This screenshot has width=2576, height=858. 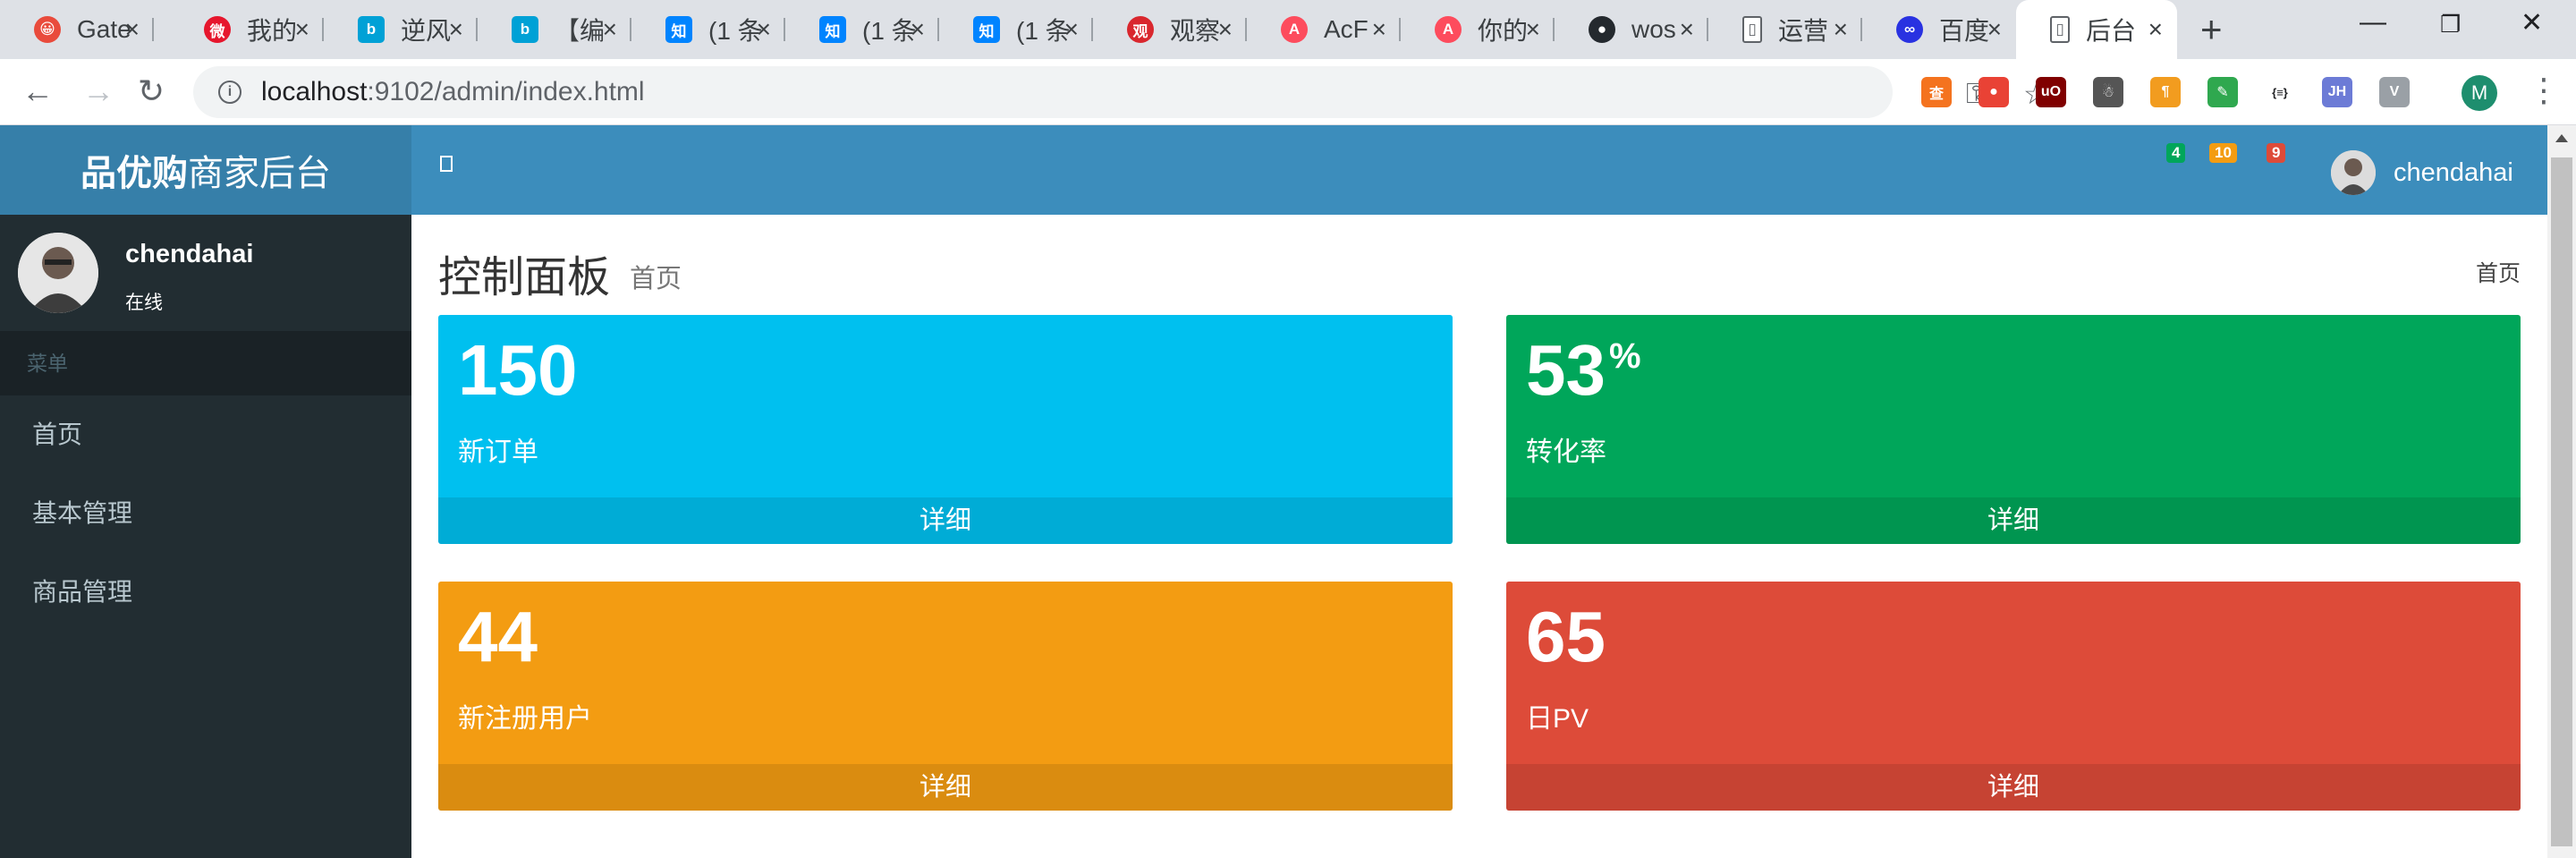 What do you see at coordinates (2453, 172) in the screenshot?
I see `header-user-name: chendahai` at bounding box center [2453, 172].